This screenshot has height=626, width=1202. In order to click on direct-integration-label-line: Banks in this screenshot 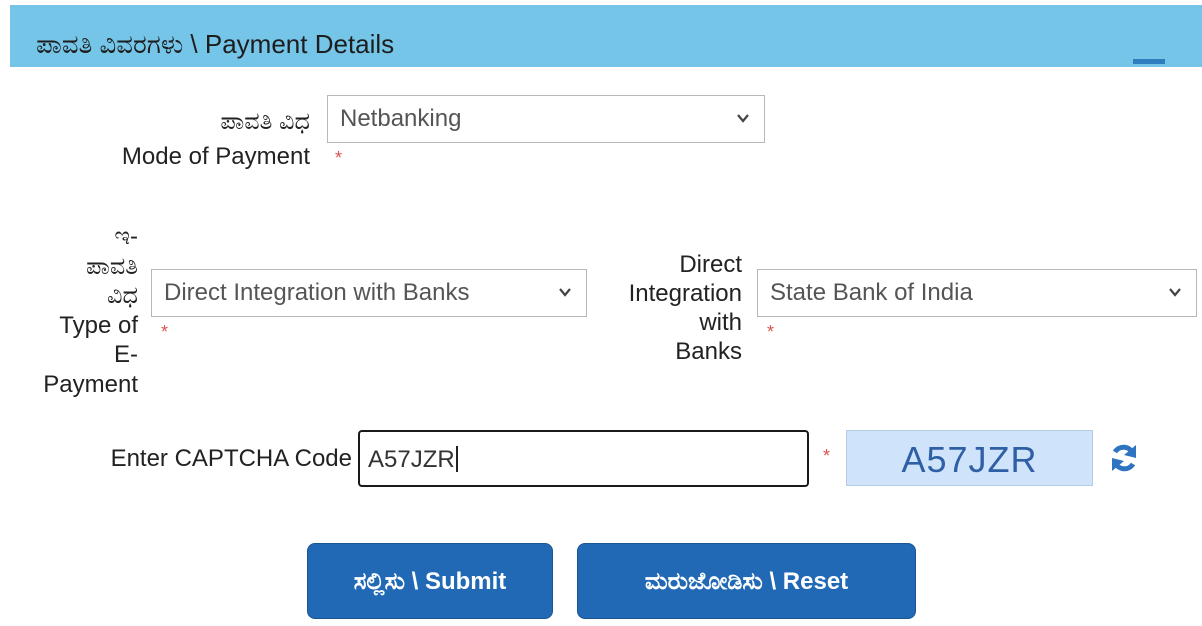, I will do `click(708, 351)`.